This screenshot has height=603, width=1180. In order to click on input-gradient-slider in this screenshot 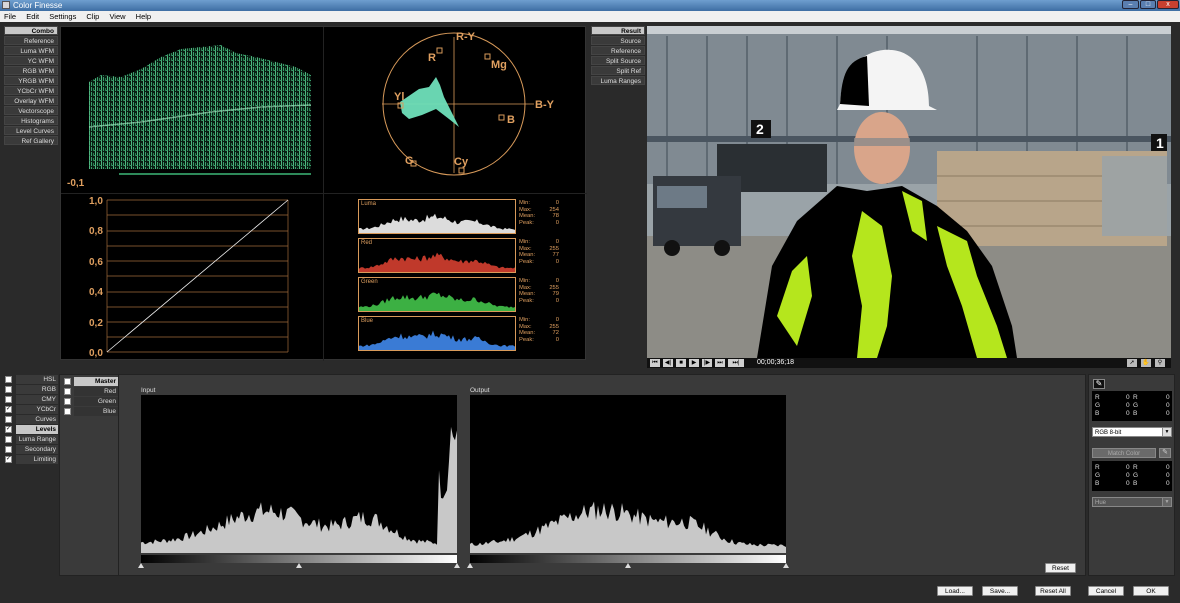, I will do `click(299, 559)`.